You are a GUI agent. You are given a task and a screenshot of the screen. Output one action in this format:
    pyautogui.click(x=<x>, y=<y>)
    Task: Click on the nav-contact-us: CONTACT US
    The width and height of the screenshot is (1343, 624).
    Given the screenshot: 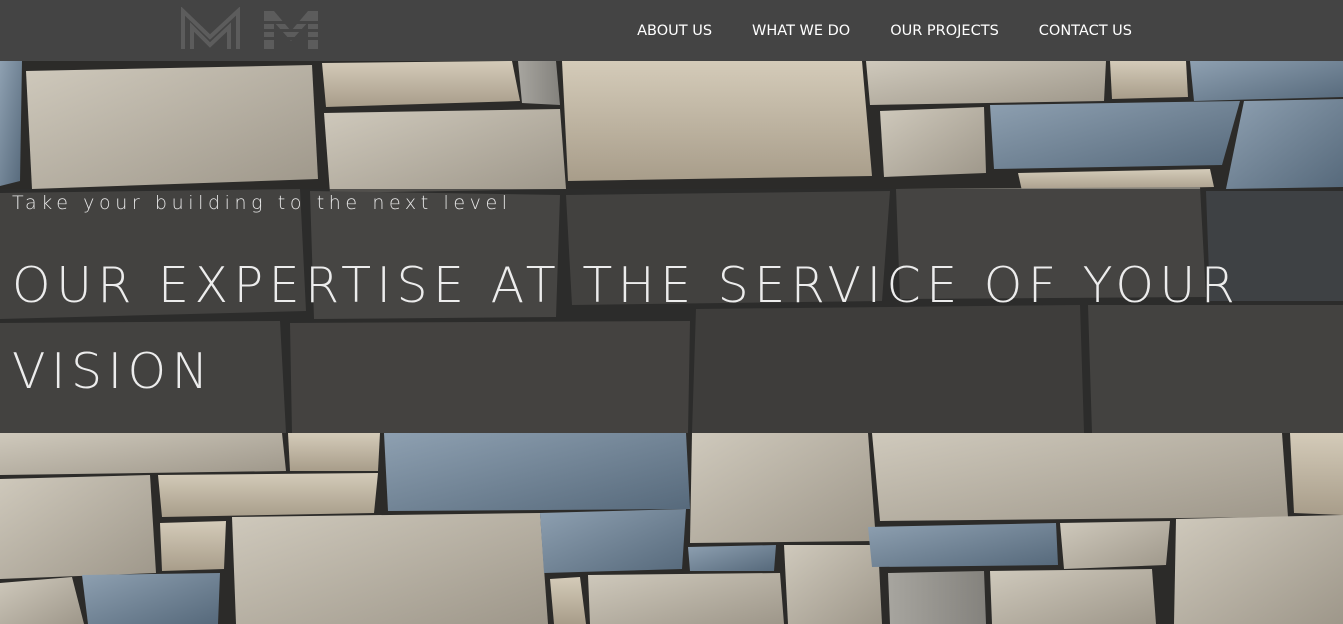 What is the action you would take?
    pyautogui.click(x=1085, y=31)
    